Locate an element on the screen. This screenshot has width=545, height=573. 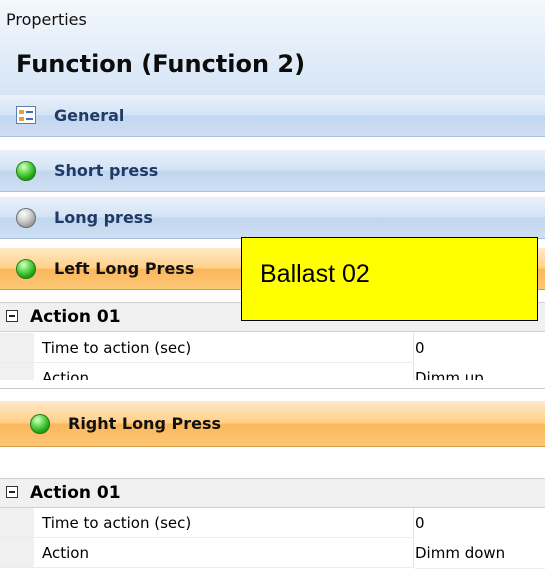
gray-status-led-icon is located at coordinates (26, 218).